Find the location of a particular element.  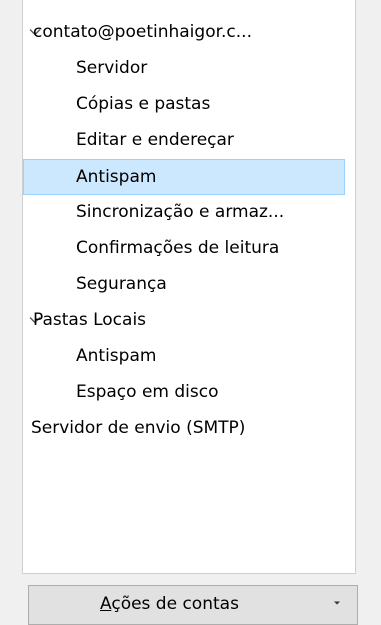

tree-item-local-antispam: Antispam is located at coordinates (184, 357).